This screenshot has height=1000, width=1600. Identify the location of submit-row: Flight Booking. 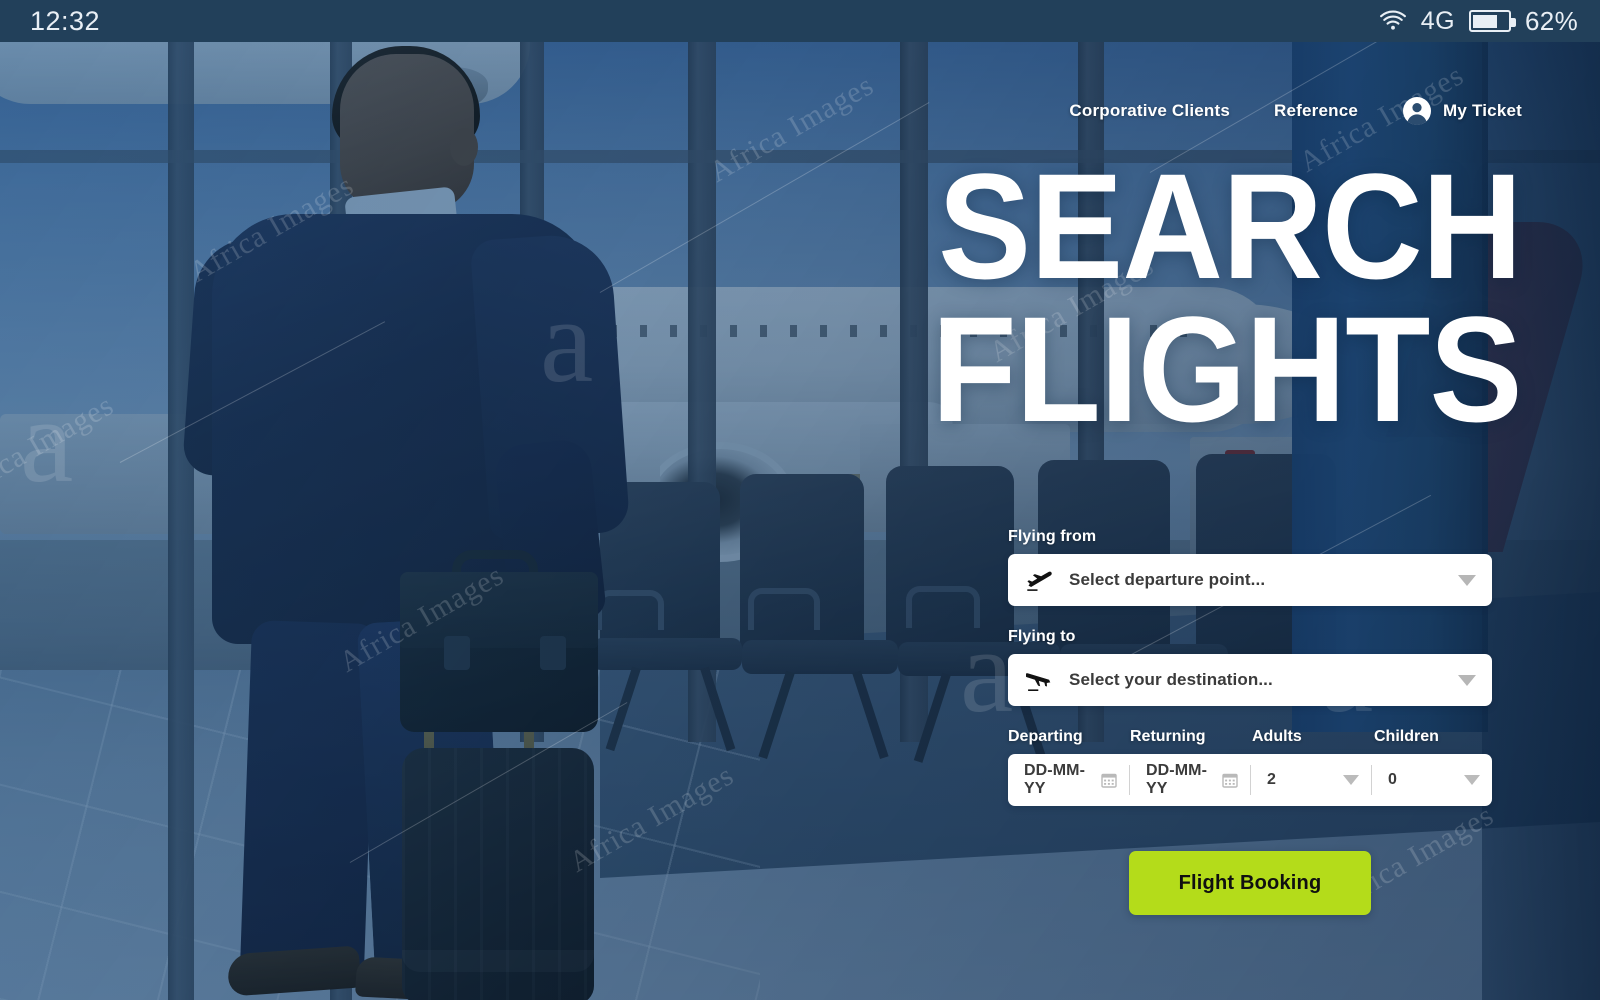
(1250, 883).